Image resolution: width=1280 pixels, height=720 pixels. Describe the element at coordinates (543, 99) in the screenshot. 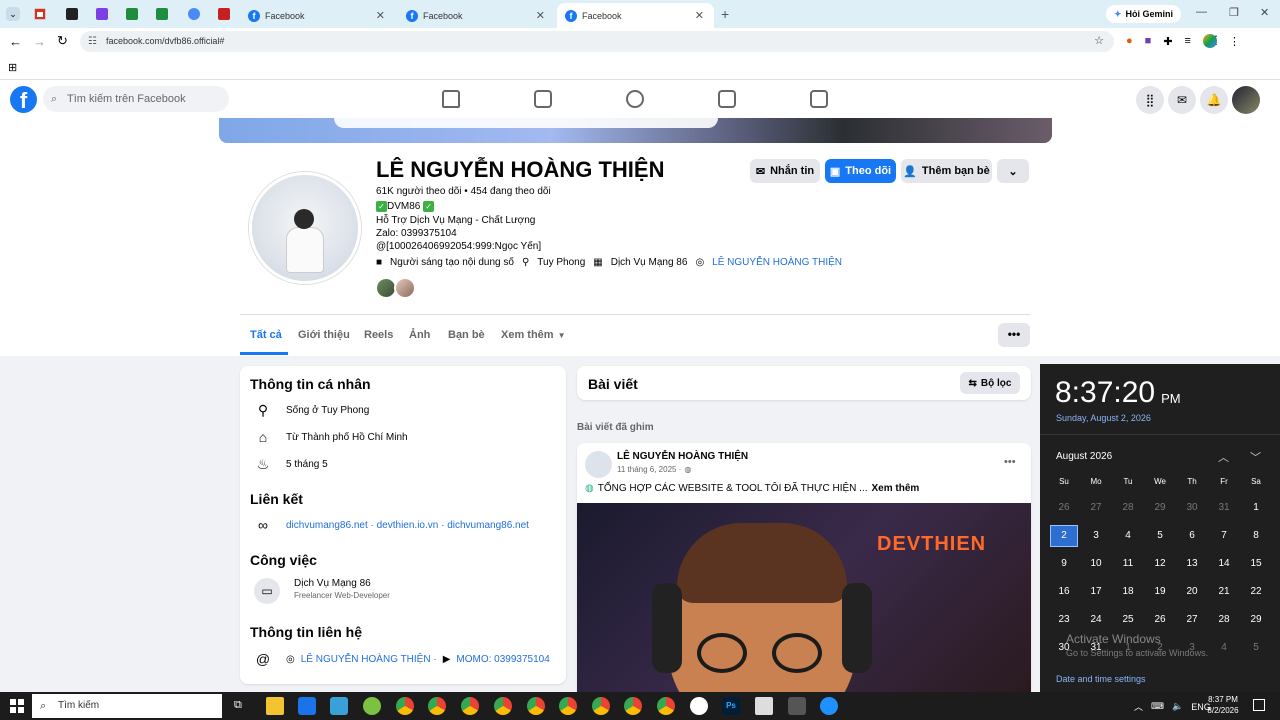

I see `video-icon` at that location.